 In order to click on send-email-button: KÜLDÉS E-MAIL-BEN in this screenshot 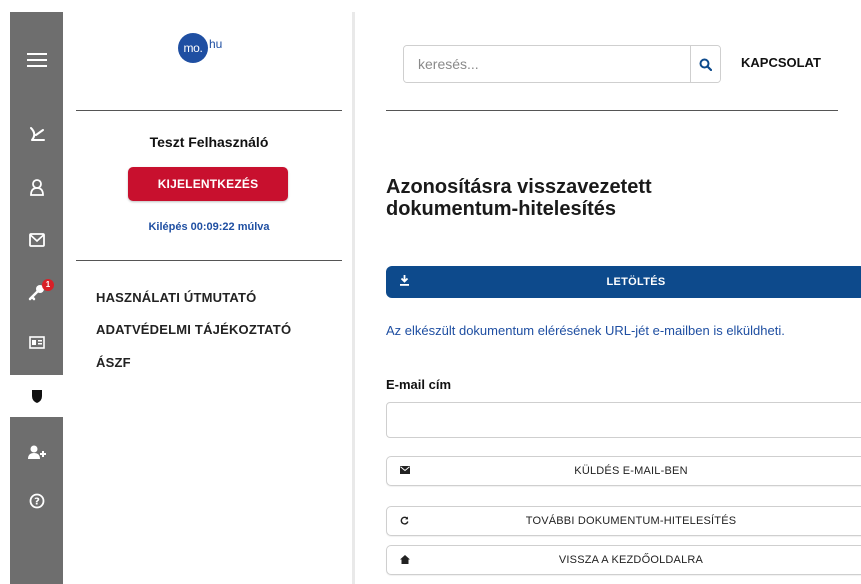, I will do `click(623, 471)`.